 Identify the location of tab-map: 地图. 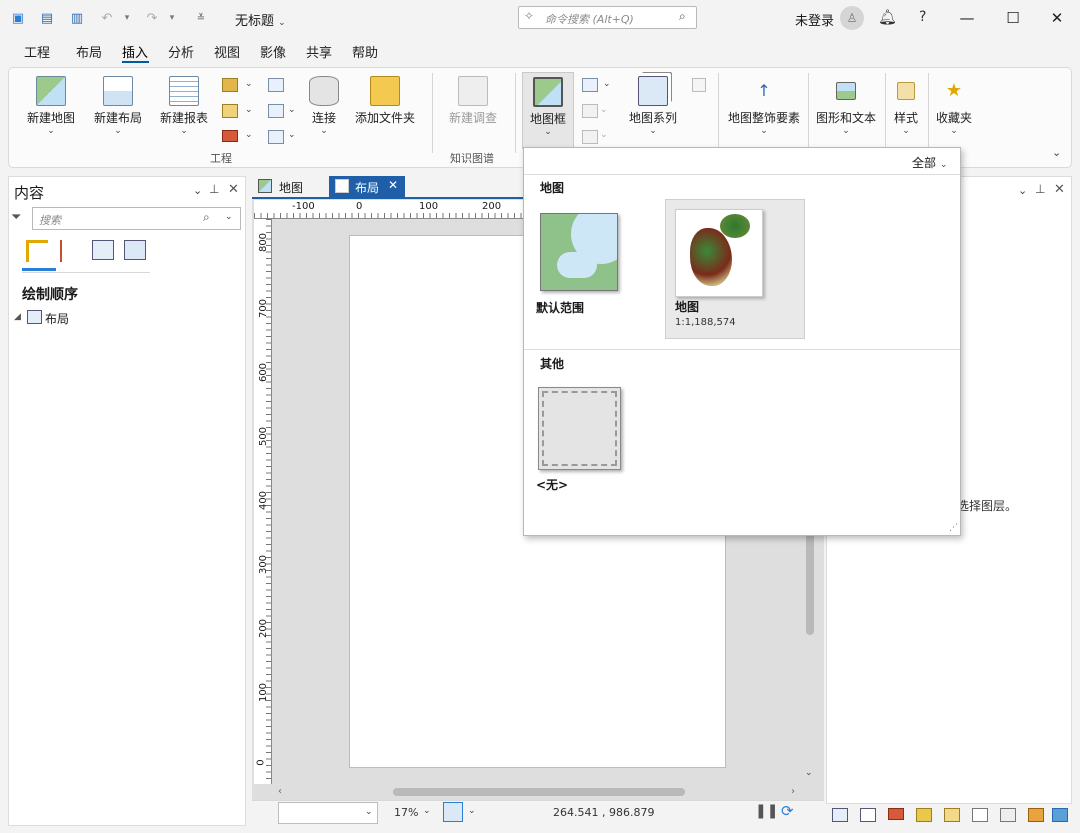
(288, 187).